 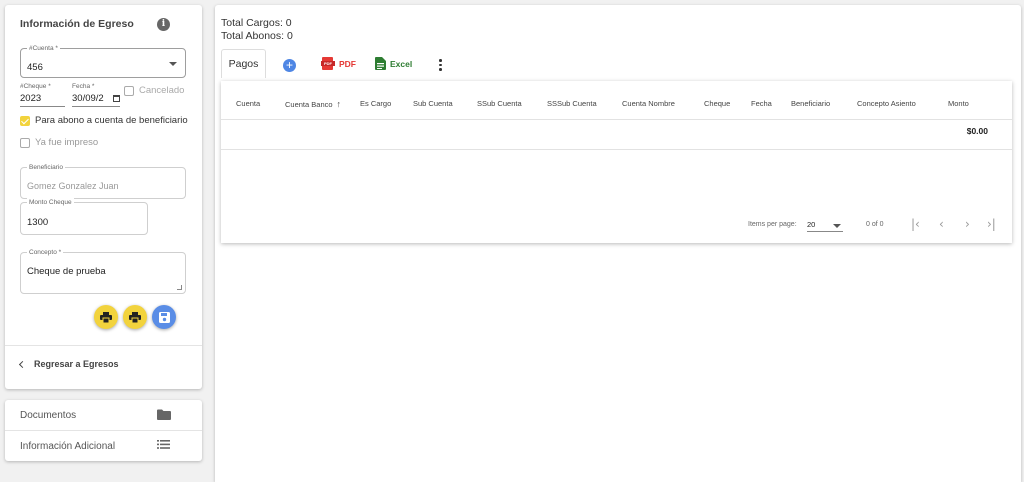 What do you see at coordinates (257, 36) in the screenshot?
I see `total-abonos: Total Abonos: 0` at bounding box center [257, 36].